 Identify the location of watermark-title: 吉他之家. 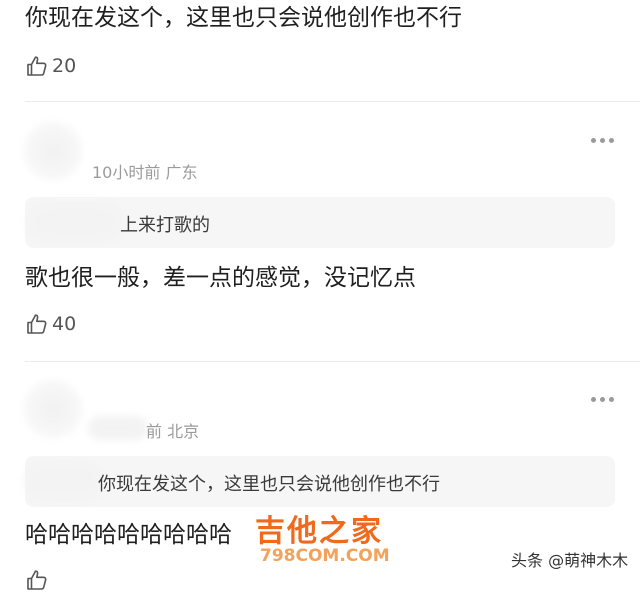
(319, 531).